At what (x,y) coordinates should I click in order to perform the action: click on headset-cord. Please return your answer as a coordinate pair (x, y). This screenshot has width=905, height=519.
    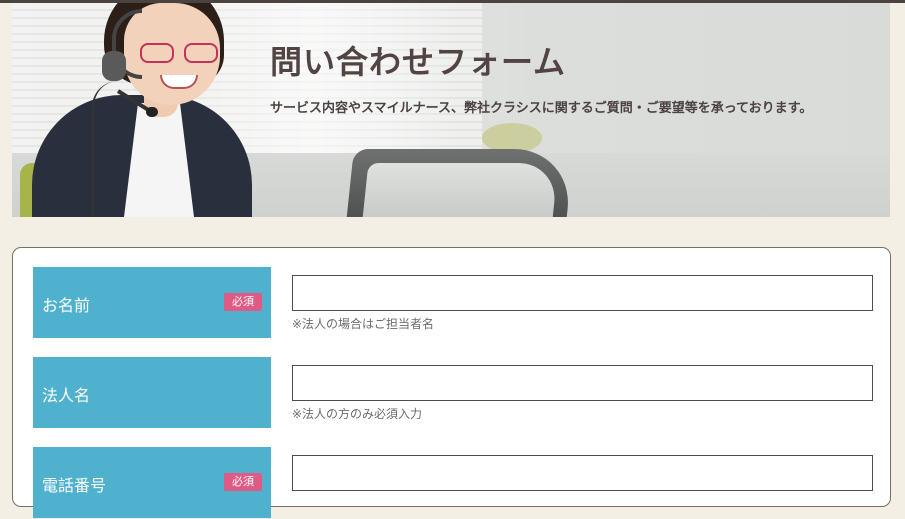
    Looking at the image, I should click on (105, 149).